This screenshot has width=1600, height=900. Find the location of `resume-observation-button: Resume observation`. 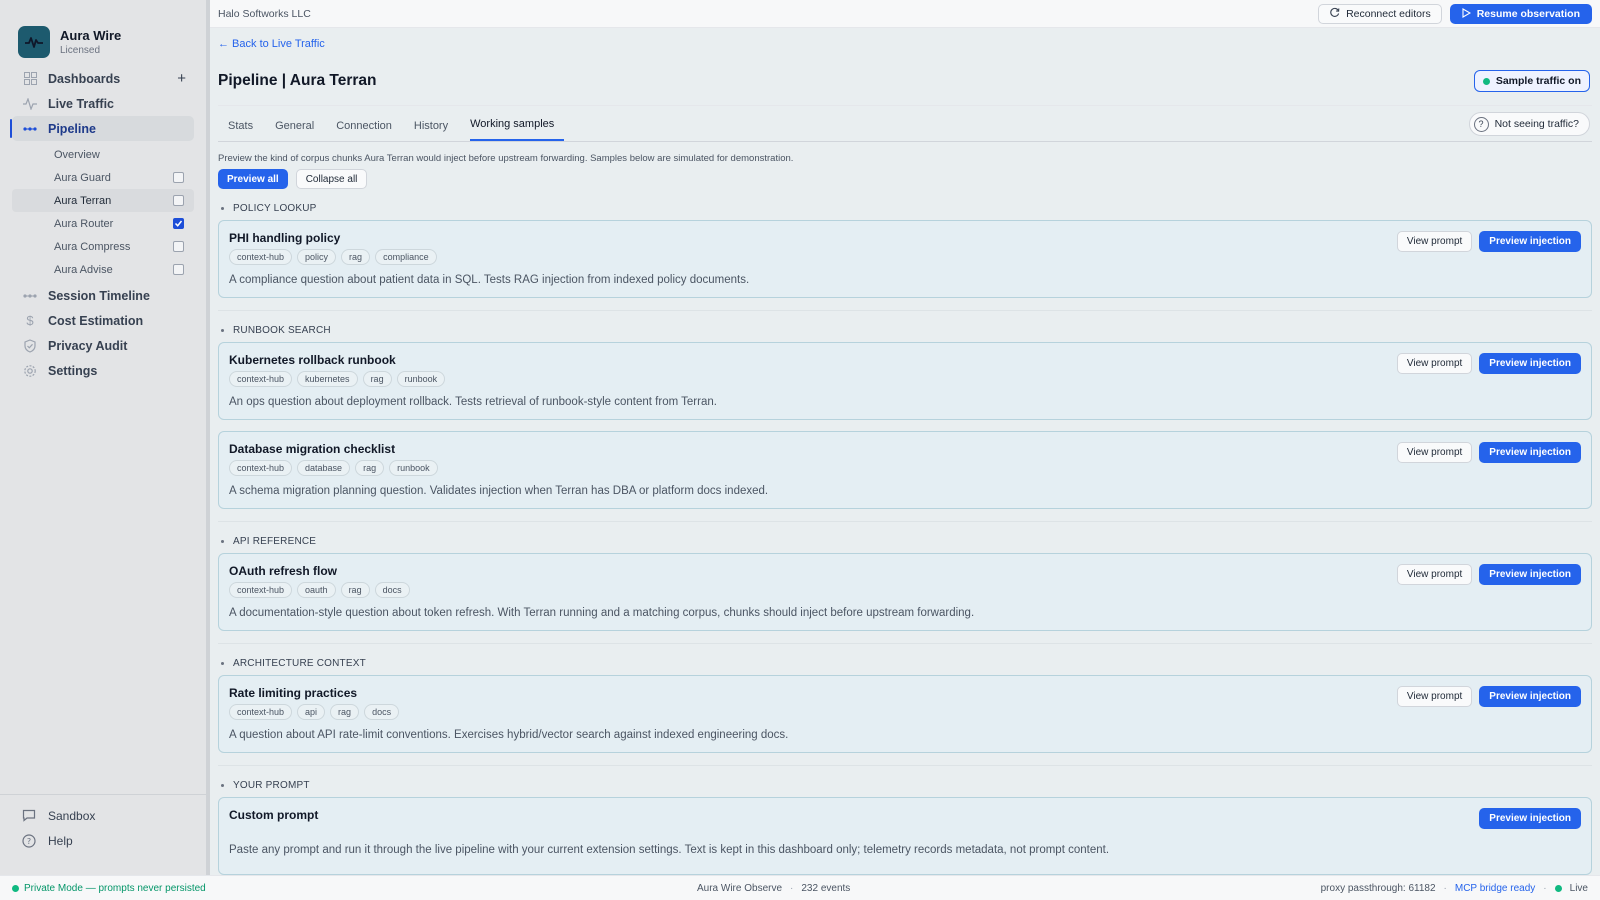

resume-observation-button: Resume observation is located at coordinates (1520, 14).